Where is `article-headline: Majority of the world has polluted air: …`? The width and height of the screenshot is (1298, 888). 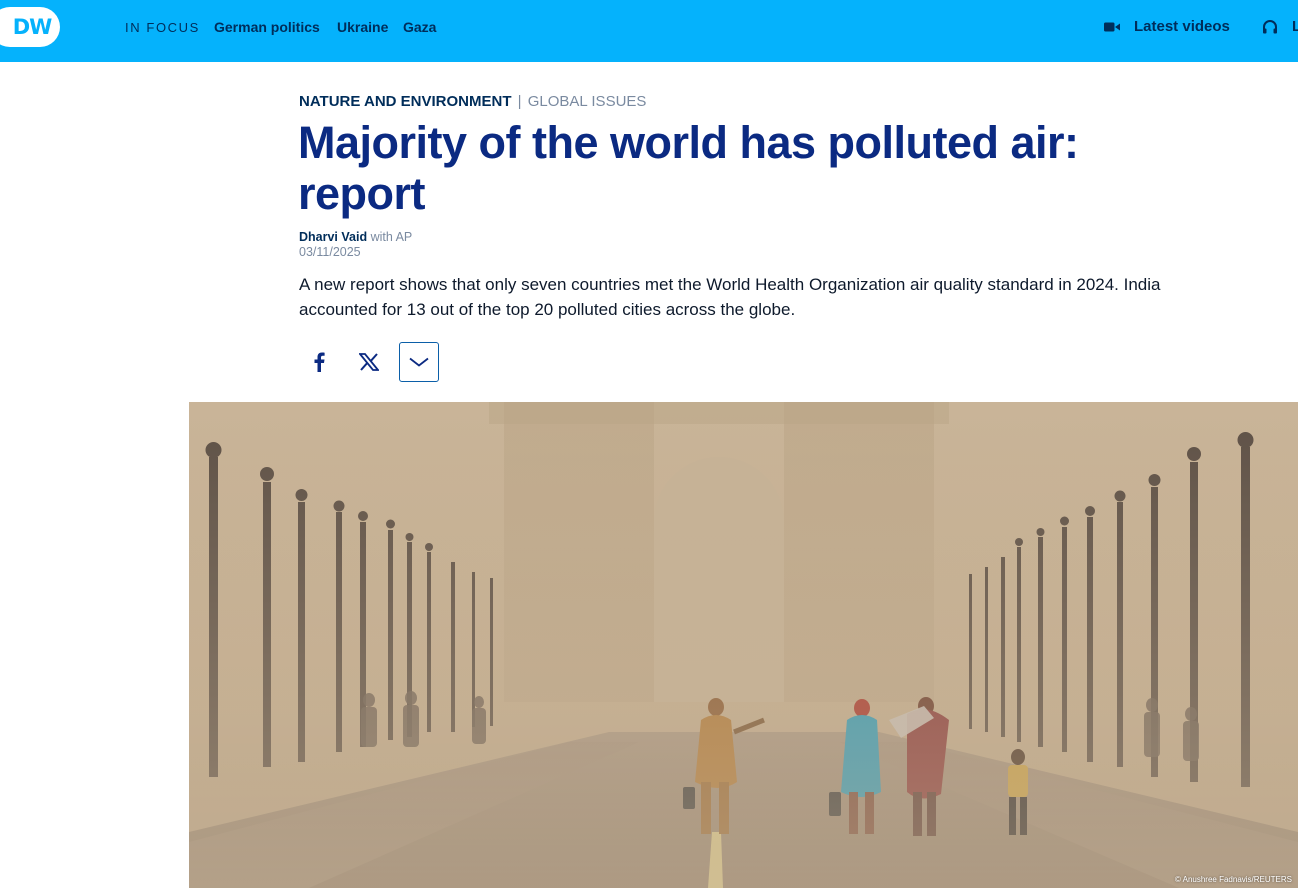 article-headline: Majority of the world has polluted air: … is located at coordinates (688, 168).